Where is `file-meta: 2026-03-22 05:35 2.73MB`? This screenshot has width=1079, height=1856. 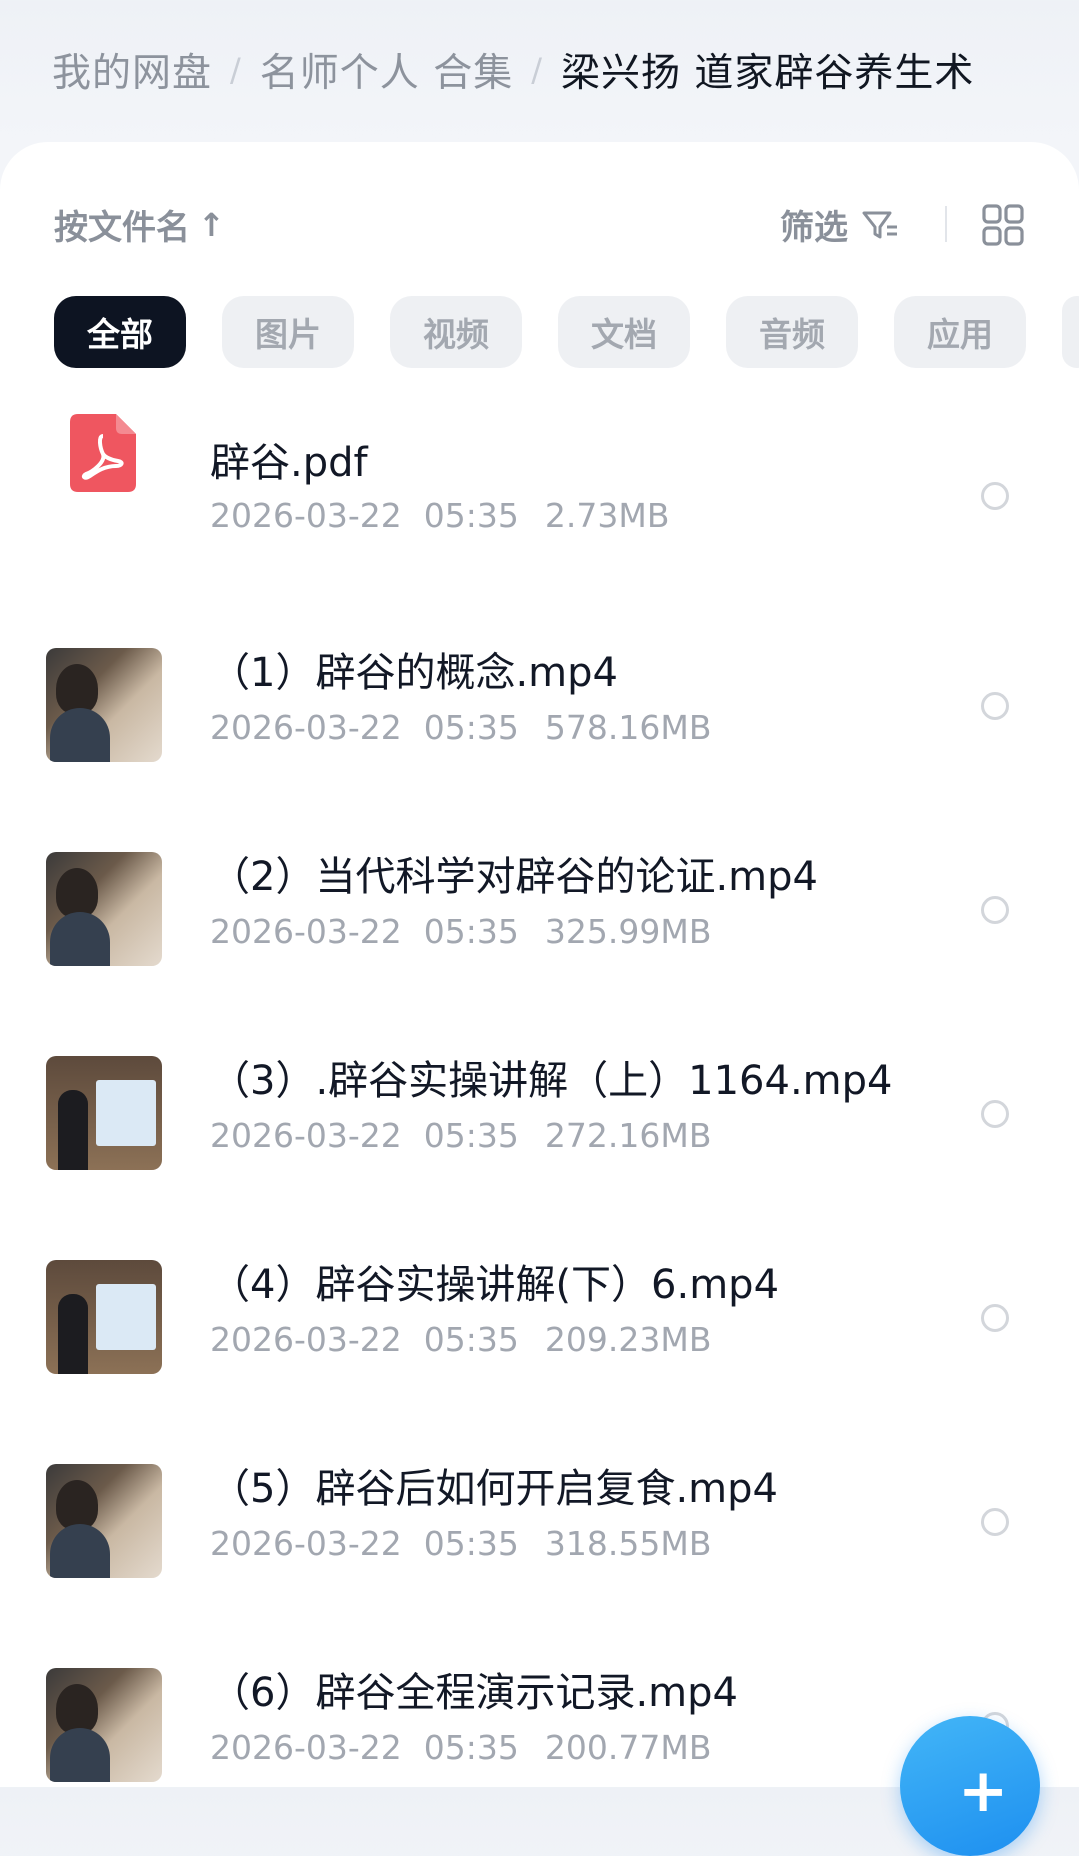 file-meta: 2026-03-22 05:35 2.73MB is located at coordinates (439, 515).